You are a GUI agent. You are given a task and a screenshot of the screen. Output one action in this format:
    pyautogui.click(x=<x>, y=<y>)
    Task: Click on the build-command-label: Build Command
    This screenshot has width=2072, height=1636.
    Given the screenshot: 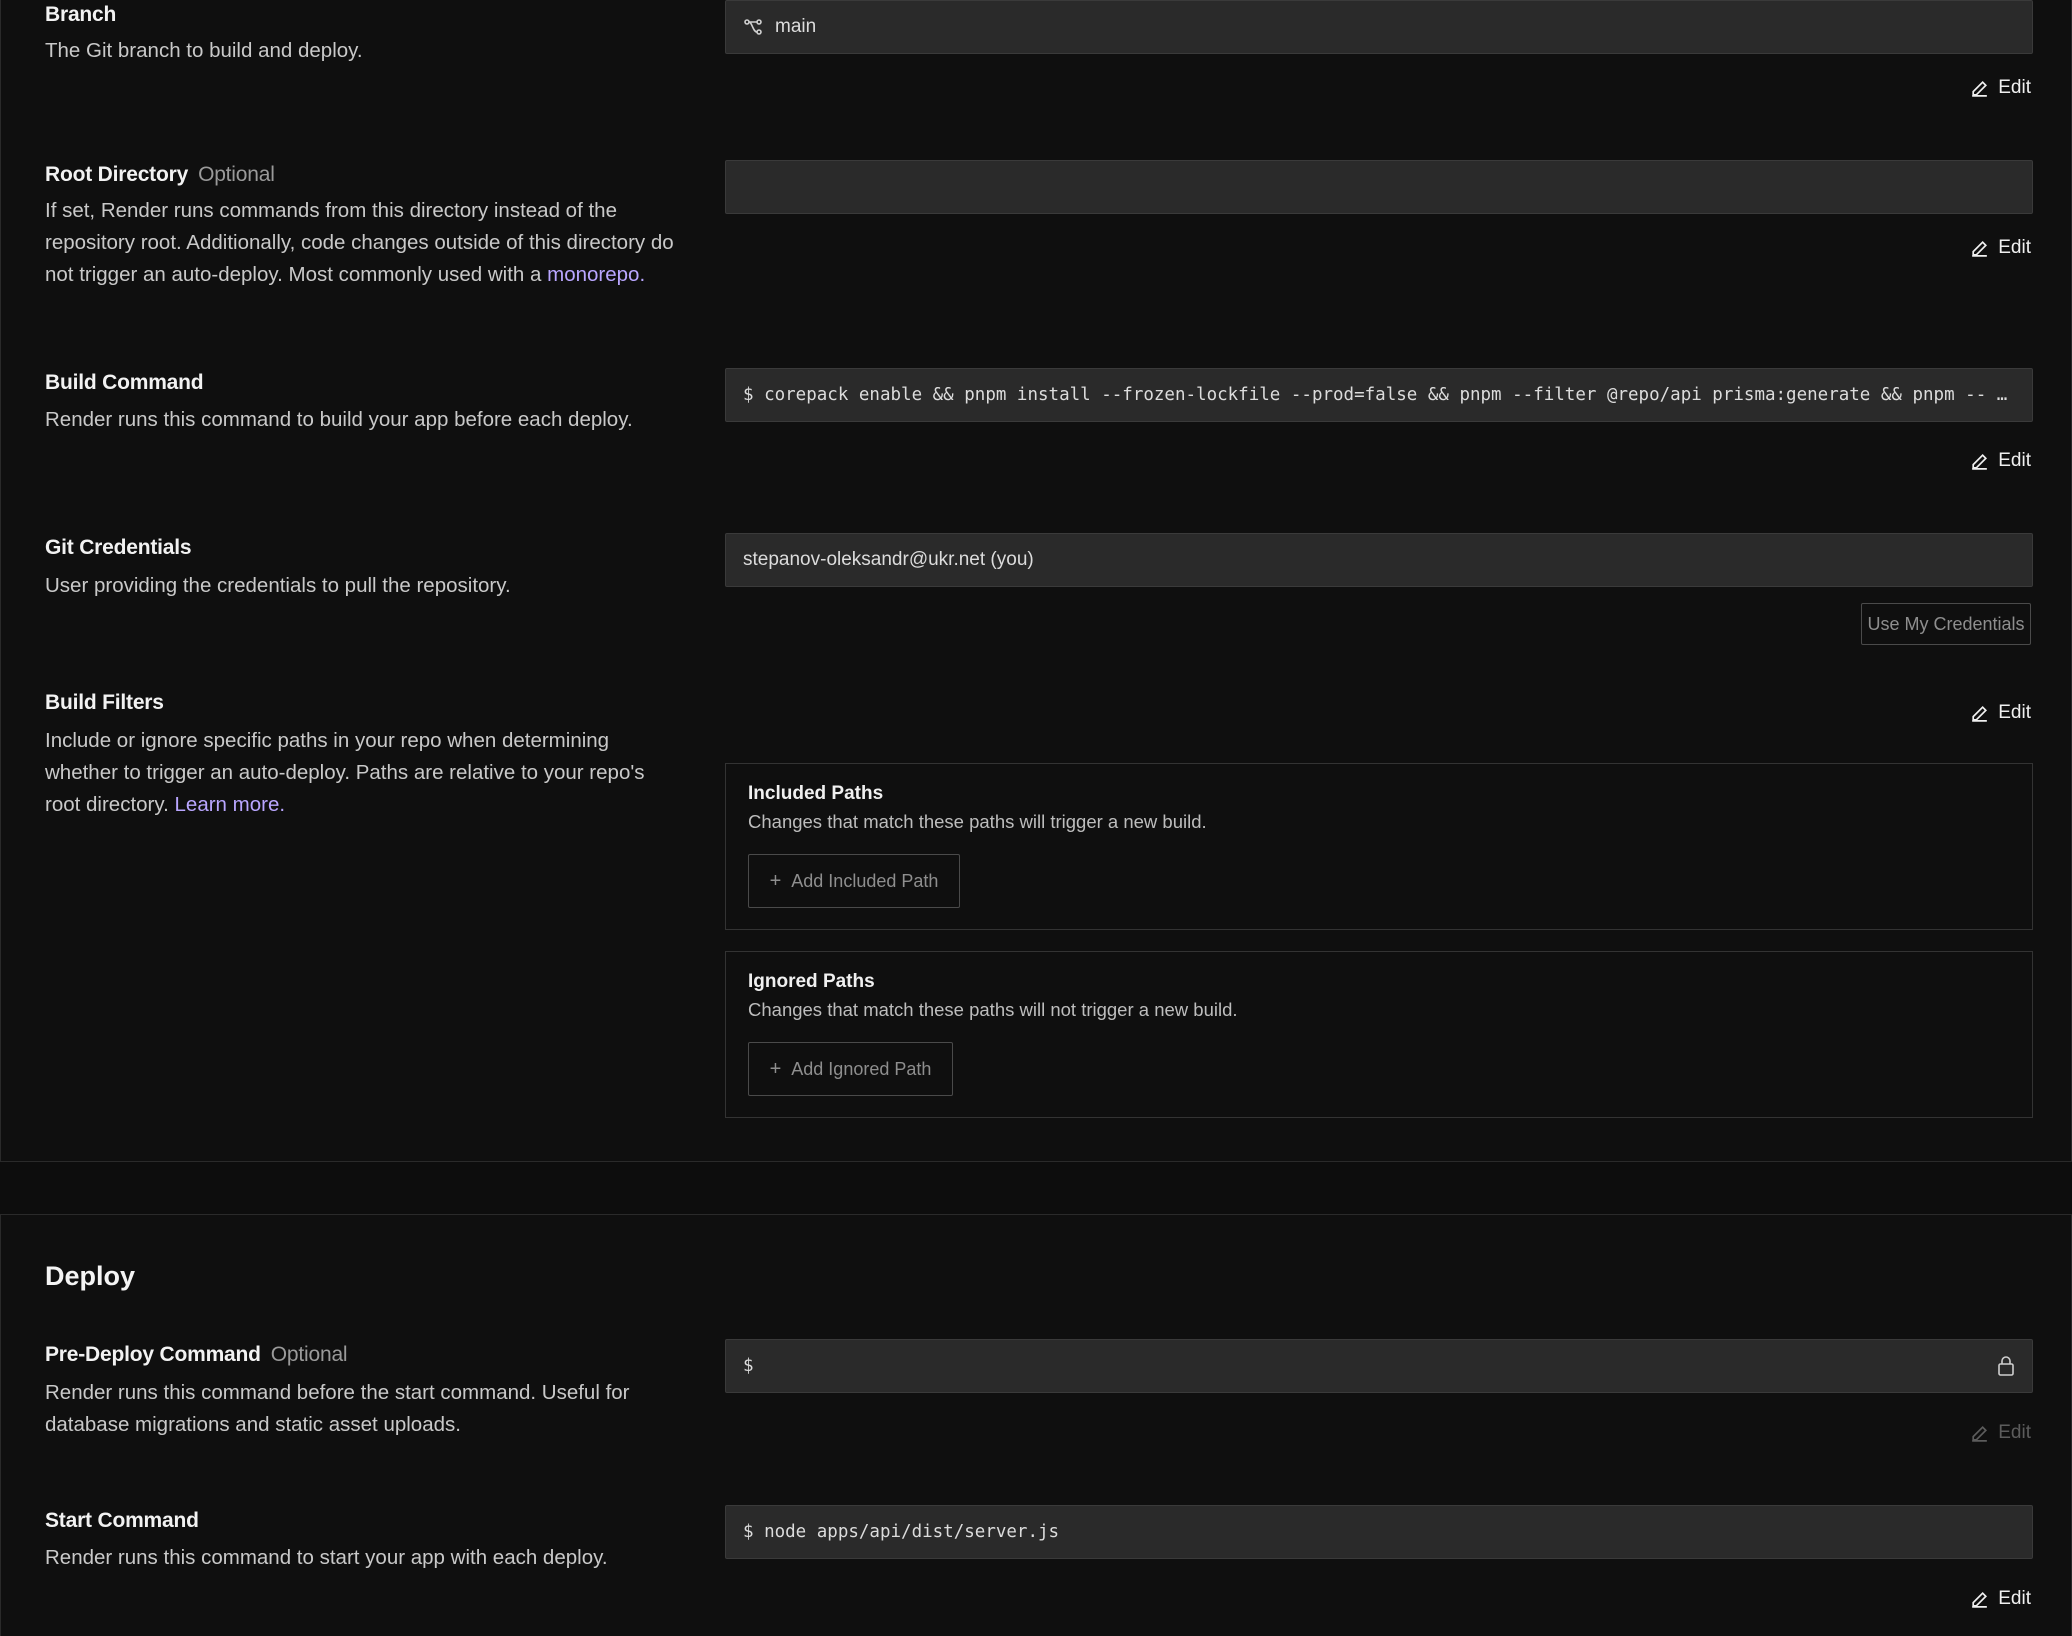 What is the action you would take?
    pyautogui.click(x=124, y=382)
    